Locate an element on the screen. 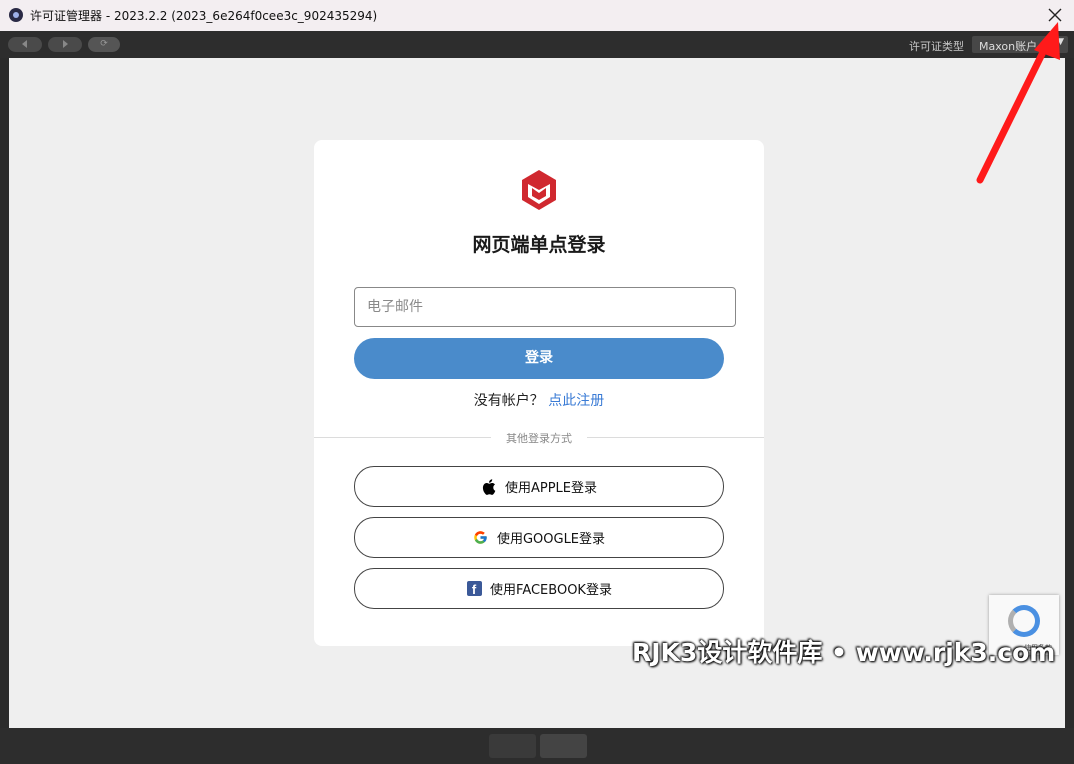  close-icon is located at coordinates (1055, 15).